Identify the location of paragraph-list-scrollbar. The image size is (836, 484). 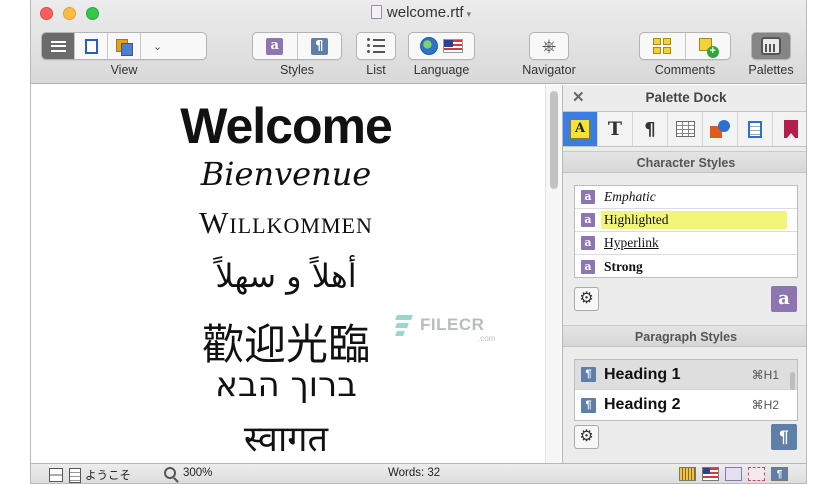
(792, 381).